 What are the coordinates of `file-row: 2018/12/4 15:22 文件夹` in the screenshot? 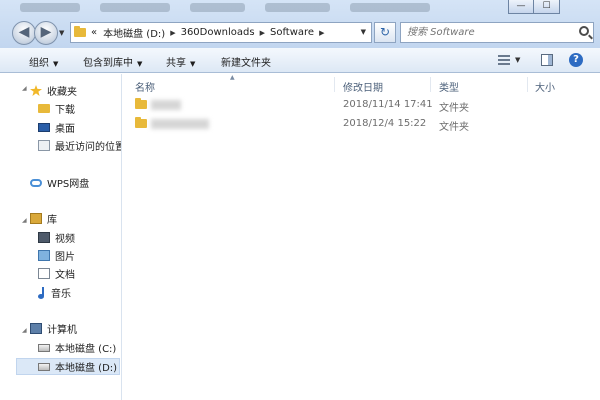 It's located at (363, 124).